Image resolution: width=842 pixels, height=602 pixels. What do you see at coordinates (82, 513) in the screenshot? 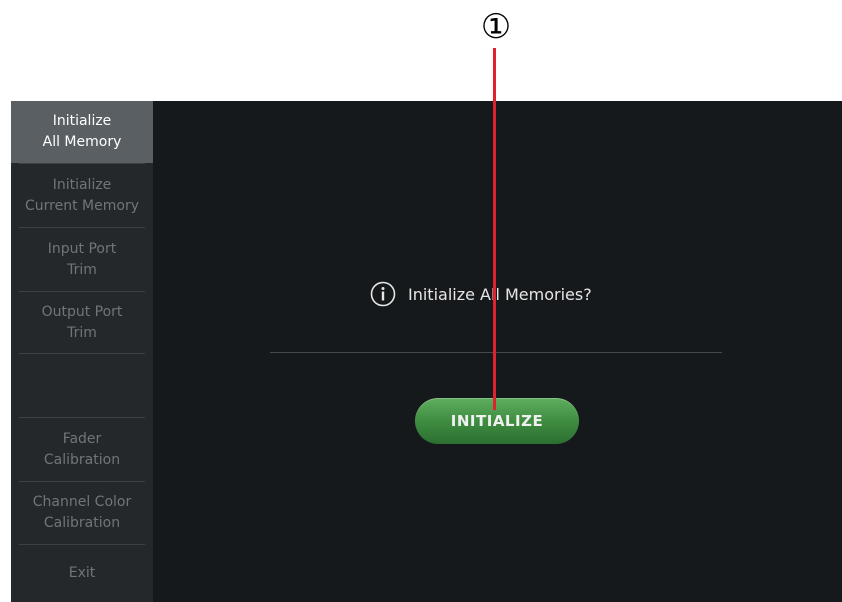
I see `sidebar-item-channel-color-calibration: Channel Color Calibration` at bounding box center [82, 513].